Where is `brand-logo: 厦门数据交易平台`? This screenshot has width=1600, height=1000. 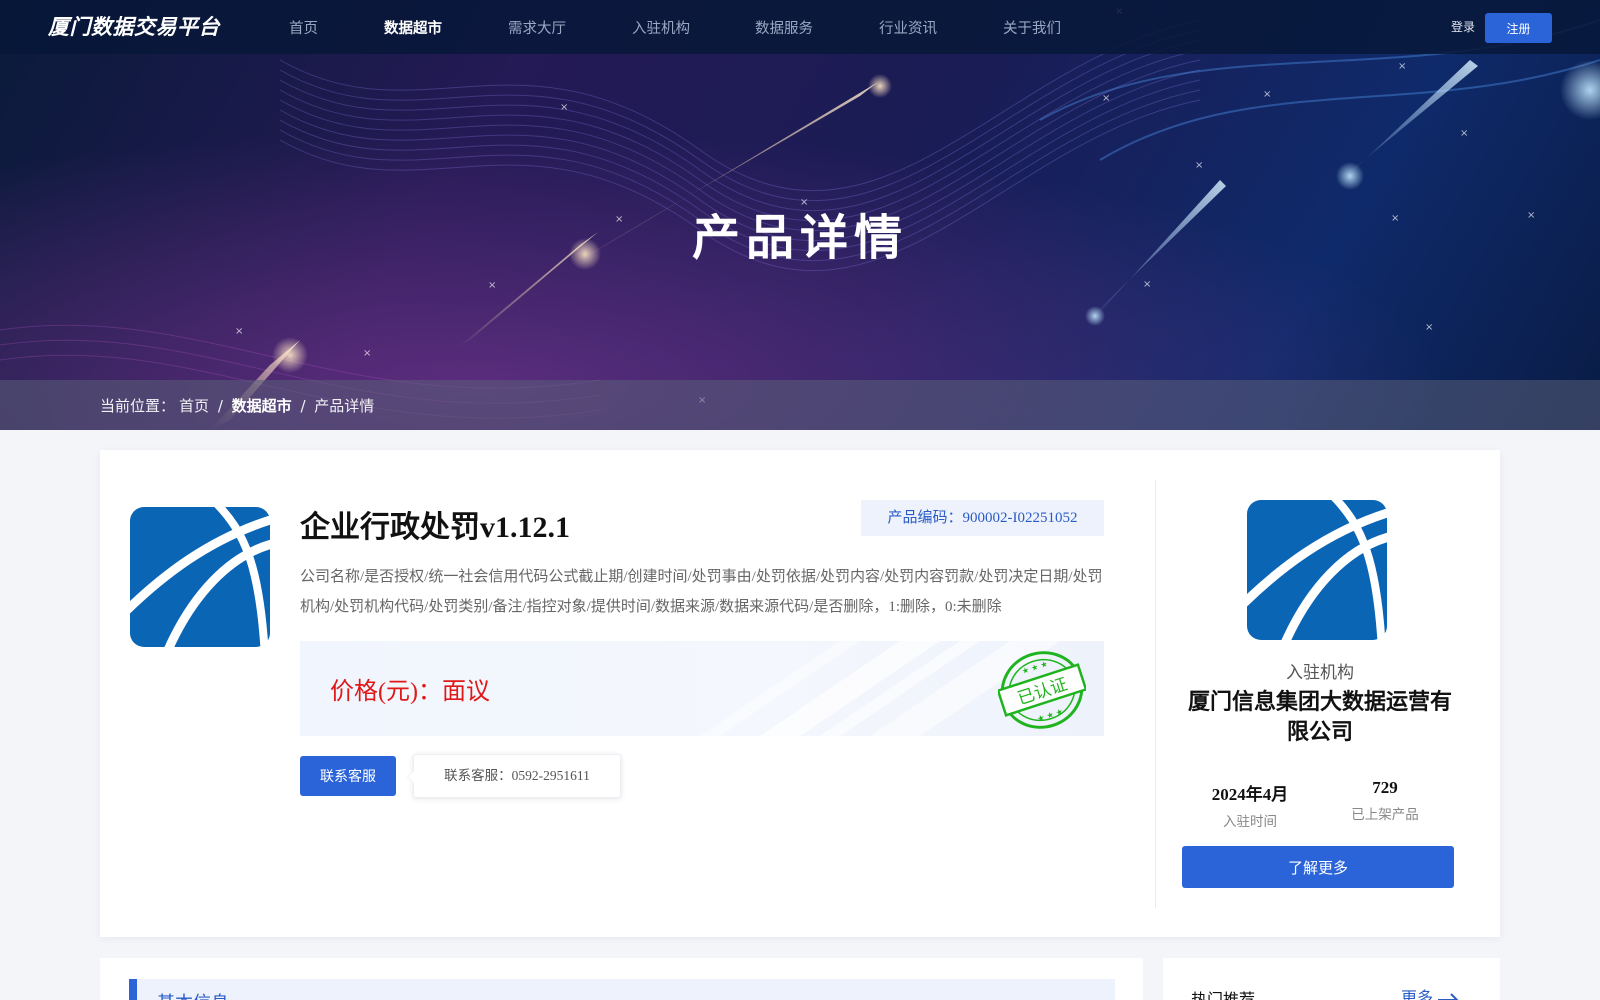 brand-logo: 厦门数据交易平台 is located at coordinates (134, 26).